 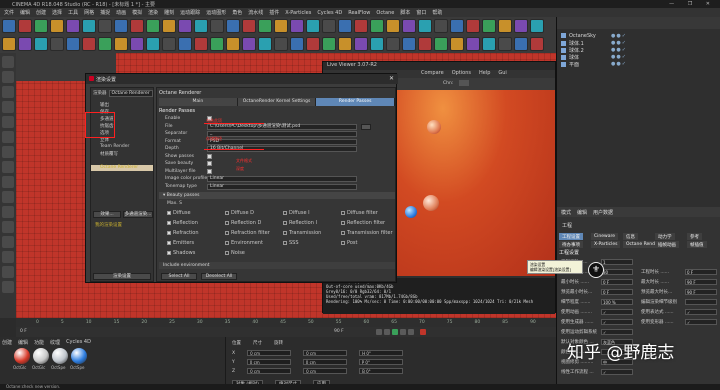 I want to click on settings-list-item: Octane Renderer, so click(x=122, y=168).